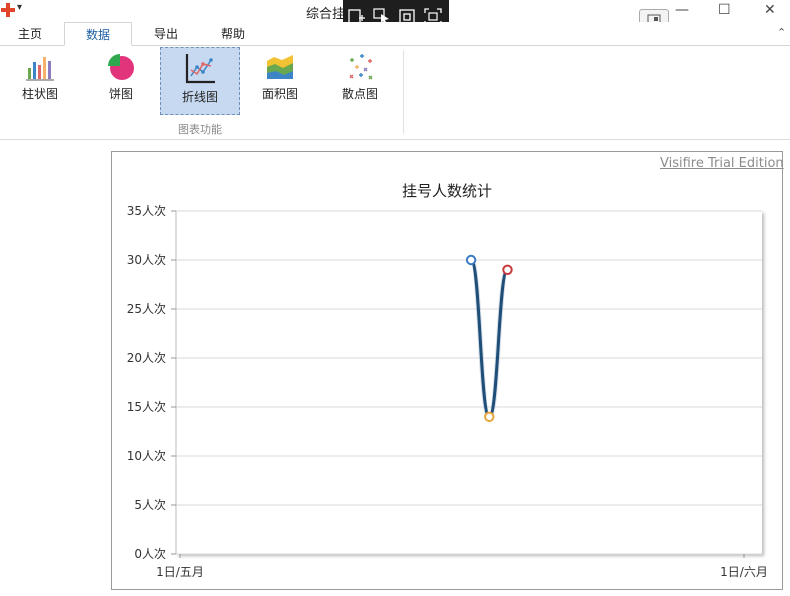 Image resolution: width=790 pixels, height=596 pixels. I want to click on y-axis-ticks: 0人次 5人次 10人次 15人次 20人次 25人次 30人次 35人次, so click(151, 382).